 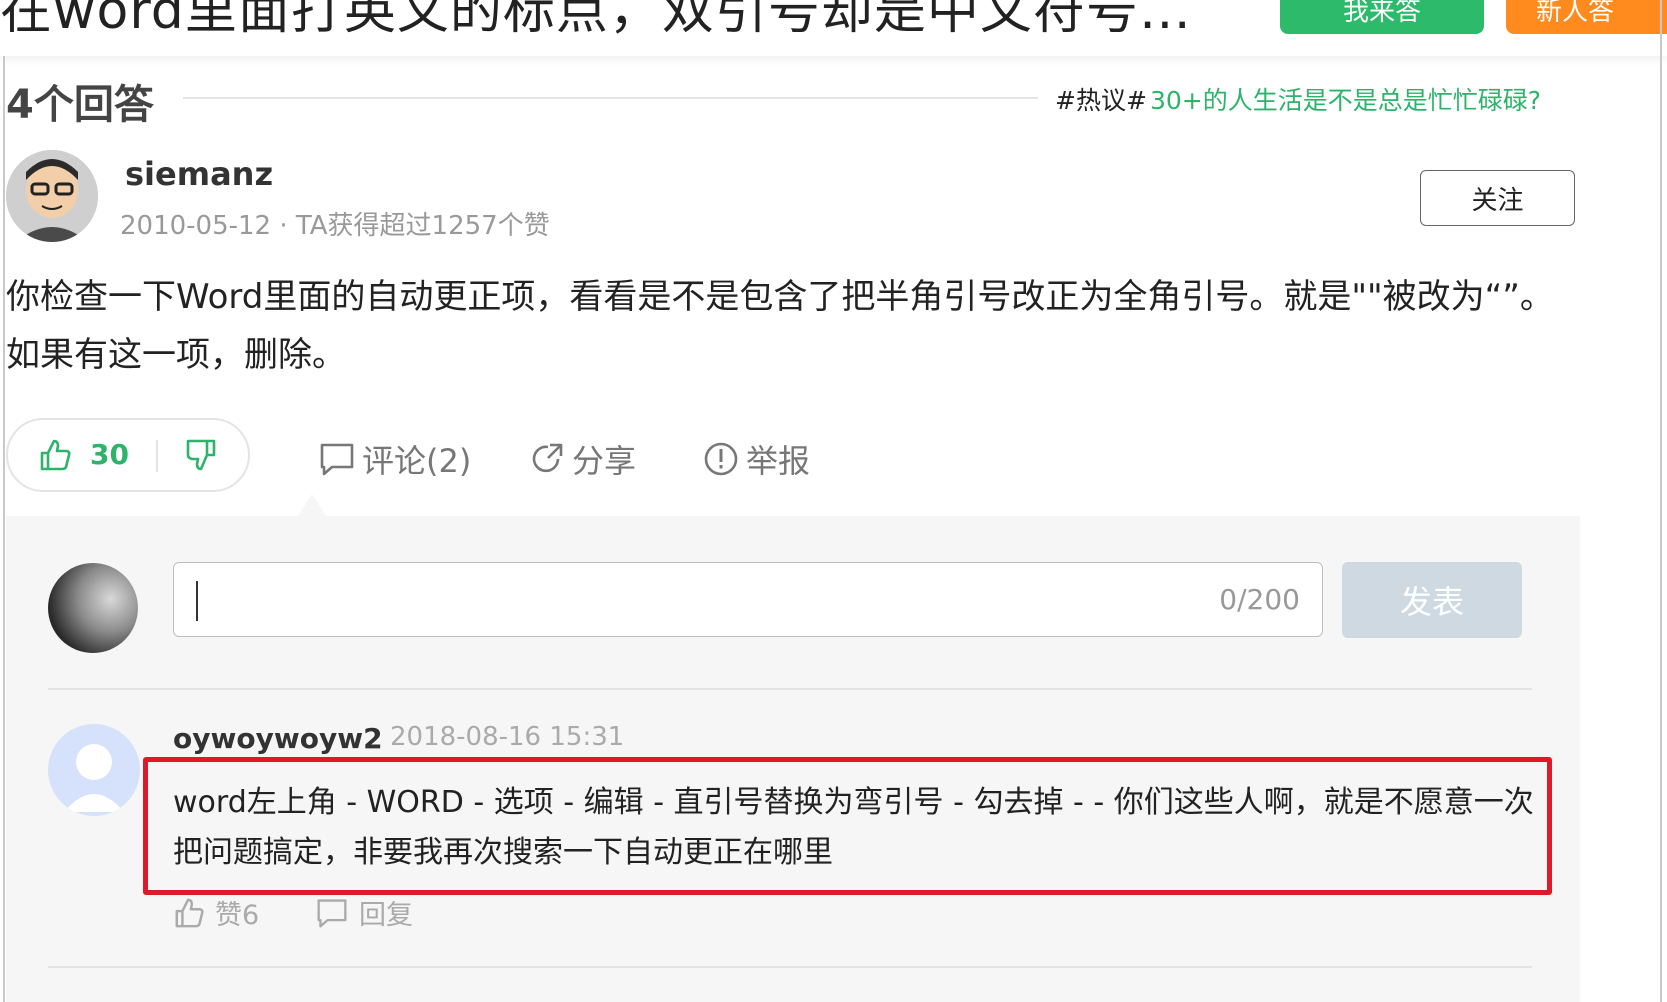 I want to click on answerer-avatar-image, so click(x=52, y=196).